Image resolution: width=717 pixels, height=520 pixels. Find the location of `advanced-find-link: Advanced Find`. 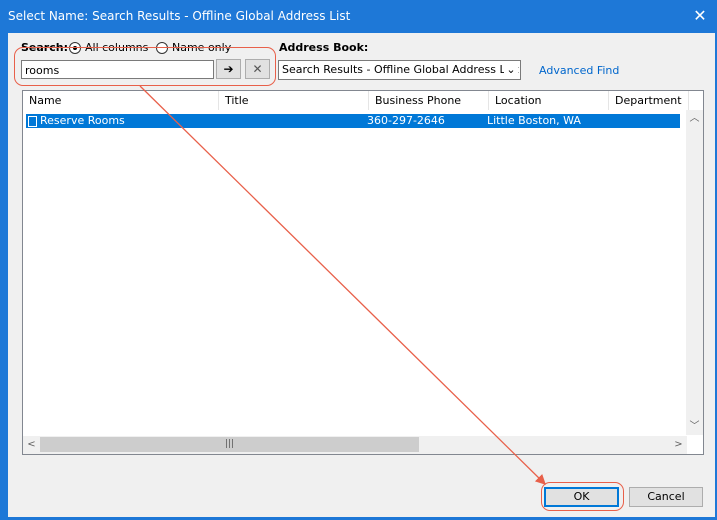

advanced-find-link: Advanced Find is located at coordinates (579, 70).